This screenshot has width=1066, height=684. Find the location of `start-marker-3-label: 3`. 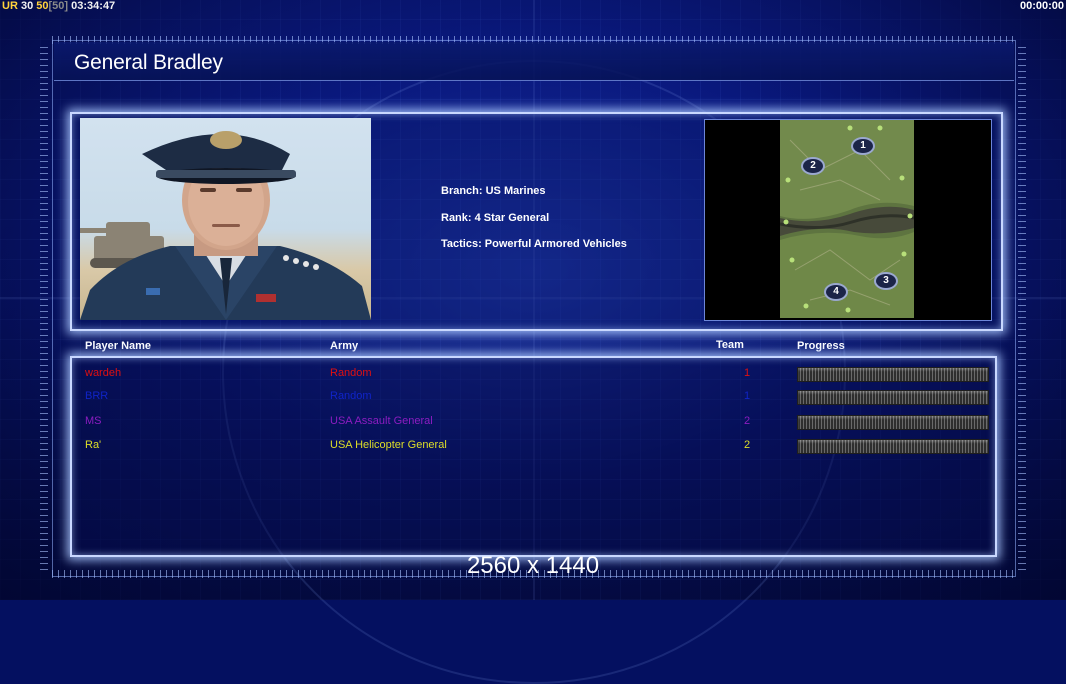

start-marker-3-label: 3 is located at coordinates (886, 280).